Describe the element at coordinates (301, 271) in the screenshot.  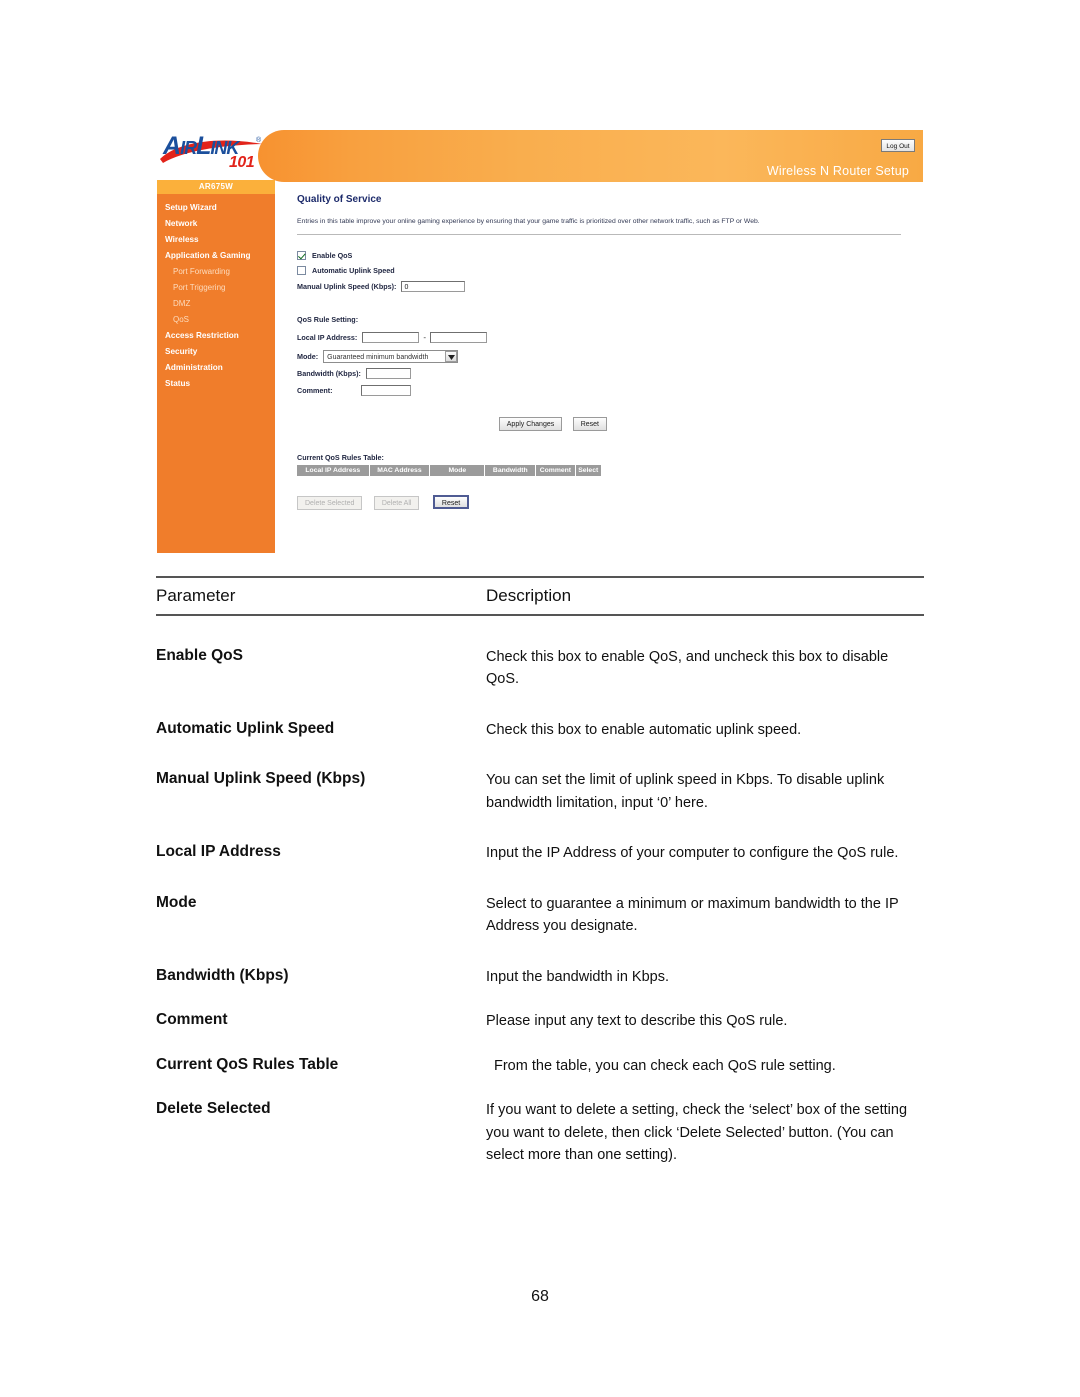
I see `automatic-uplink-speed-checkbox` at that location.